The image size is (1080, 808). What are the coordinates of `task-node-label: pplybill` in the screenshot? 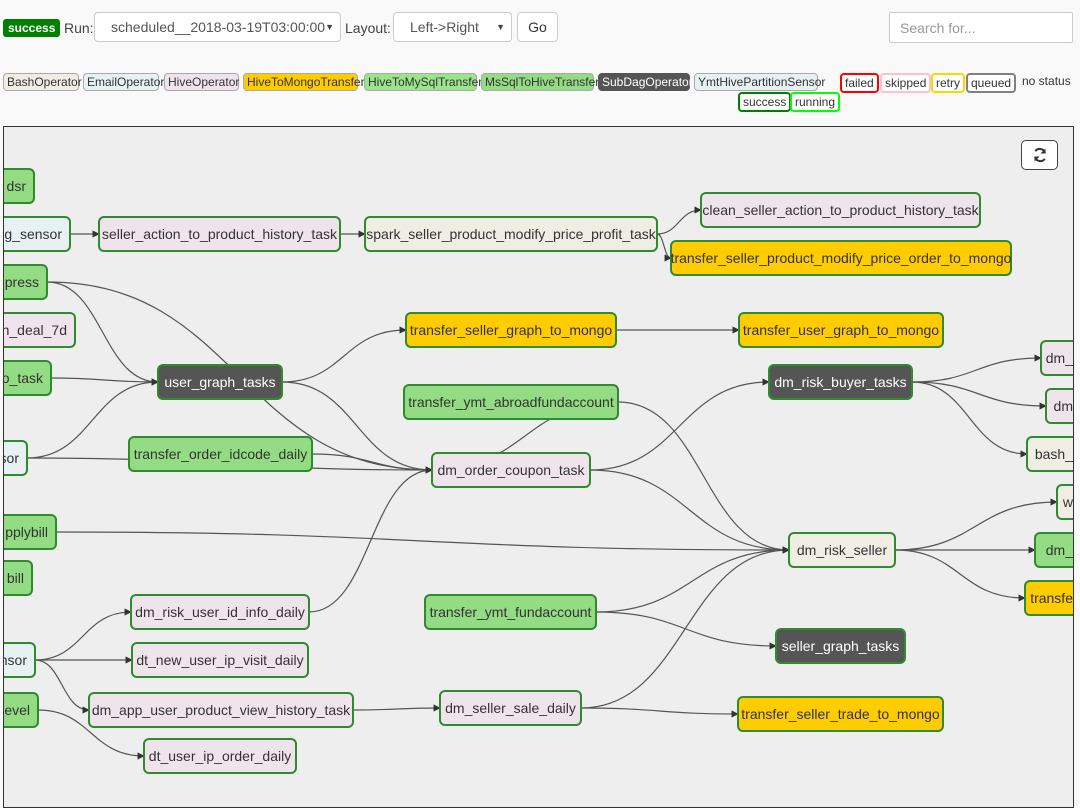 It's located at (26, 532).